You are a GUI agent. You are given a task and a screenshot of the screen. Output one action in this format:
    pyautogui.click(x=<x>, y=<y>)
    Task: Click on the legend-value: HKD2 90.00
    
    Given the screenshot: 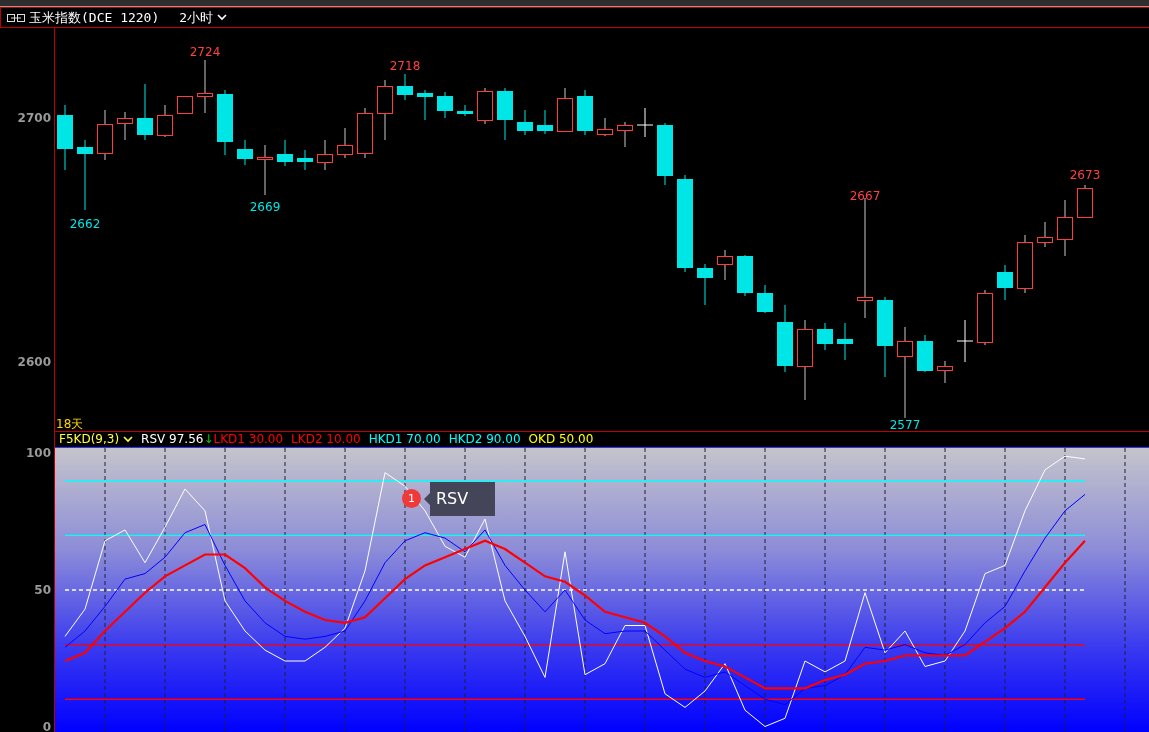 What is the action you would take?
    pyautogui.click(x=484, y=439)
    